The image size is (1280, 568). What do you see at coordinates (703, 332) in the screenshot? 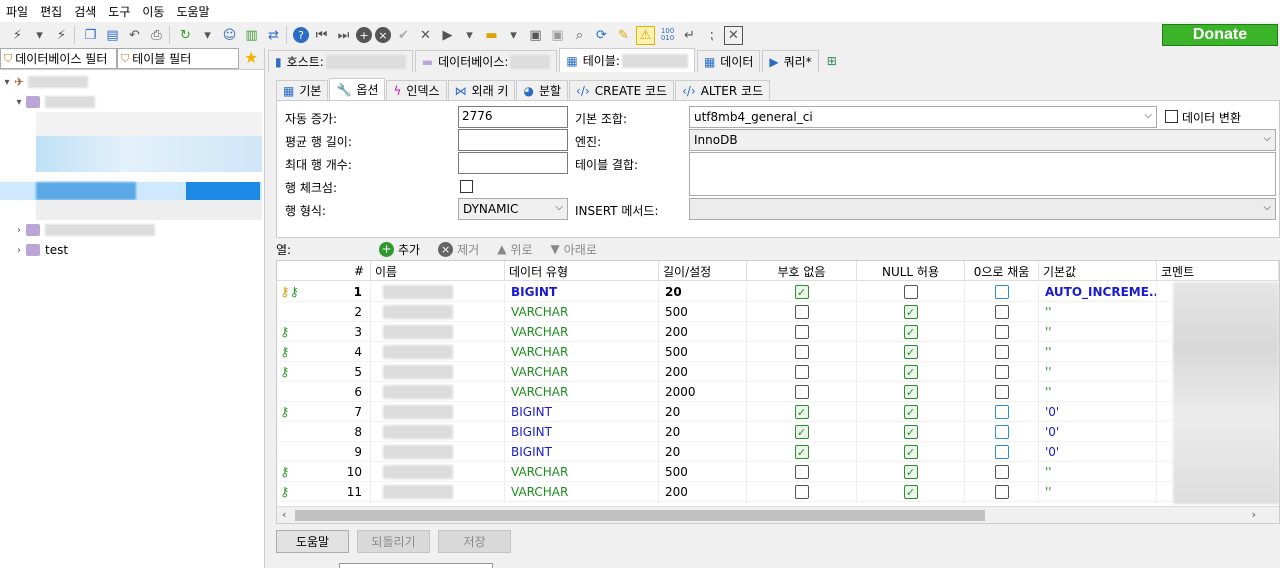
I see `length-cell: 200` at bounding box center [703, 332].